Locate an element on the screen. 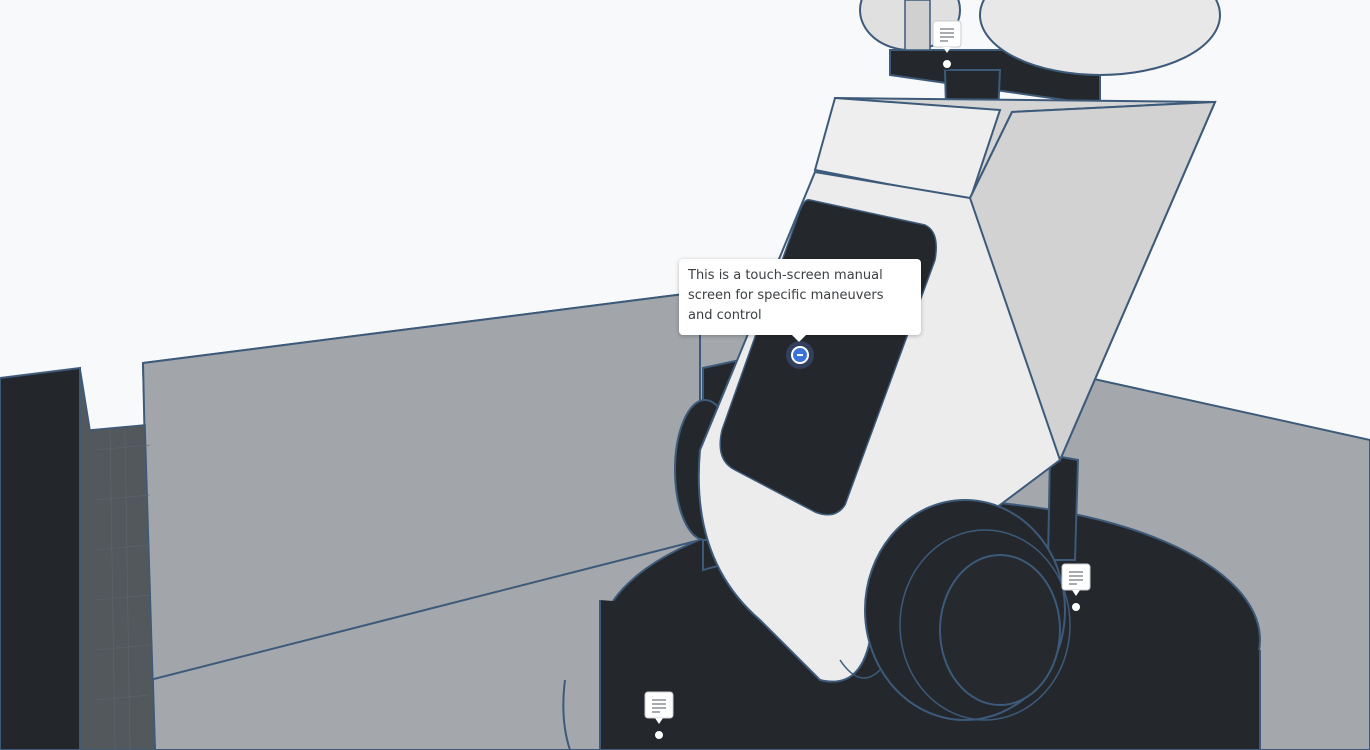 The image size is (1370, 750). note-pin-right is located at coordinates (1076, 591).